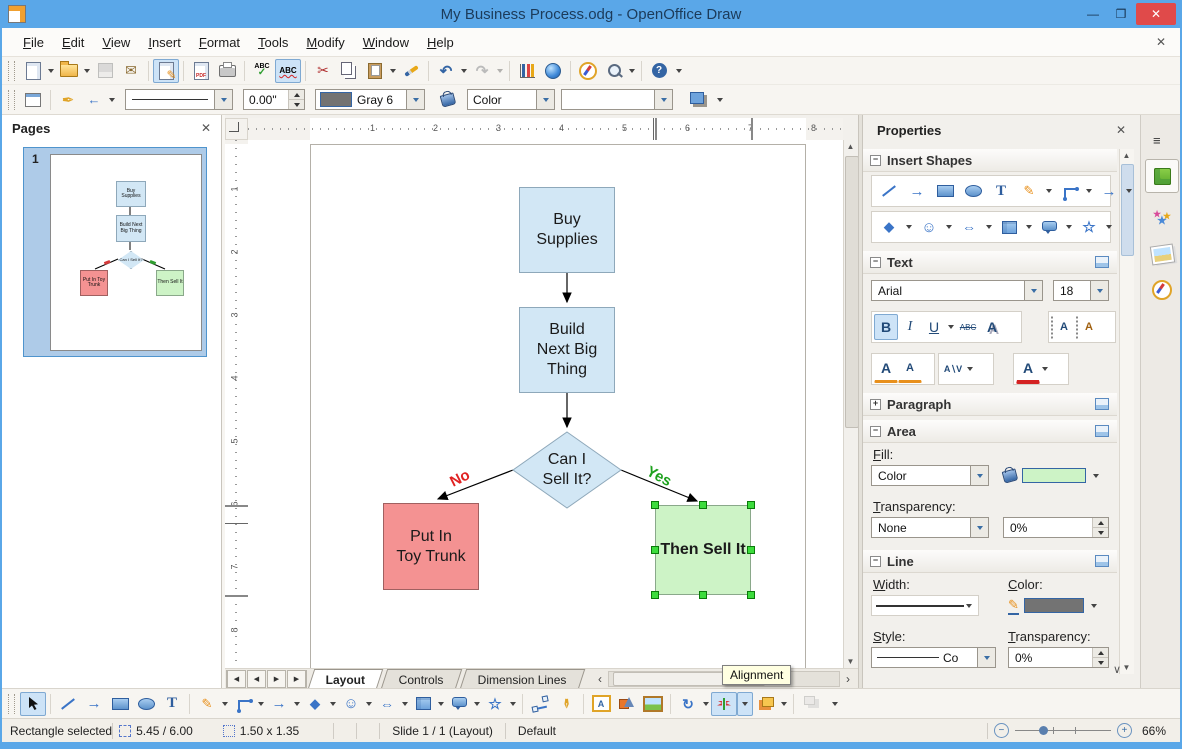  I want to click on alignment-dropdown-button, so click(745, 703).